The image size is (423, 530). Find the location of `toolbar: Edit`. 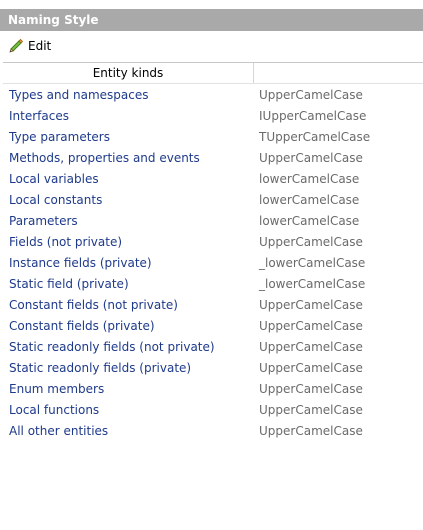

toolbar: Edit is located at coordinates (211, 46).